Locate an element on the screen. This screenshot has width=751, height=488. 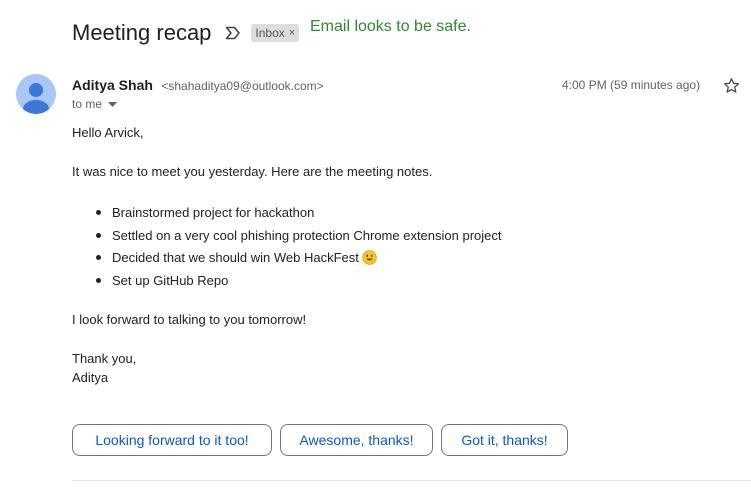
list-item: Brainstormed project for hackathon is located at coordinates (287, 215).